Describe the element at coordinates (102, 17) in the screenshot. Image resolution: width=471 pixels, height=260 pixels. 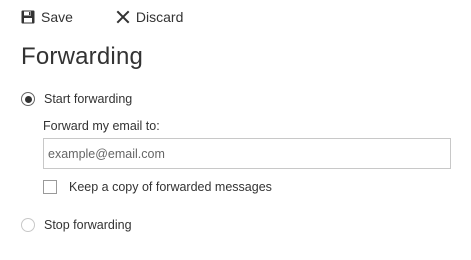
I see `toolbar: Save Discard` at that location.